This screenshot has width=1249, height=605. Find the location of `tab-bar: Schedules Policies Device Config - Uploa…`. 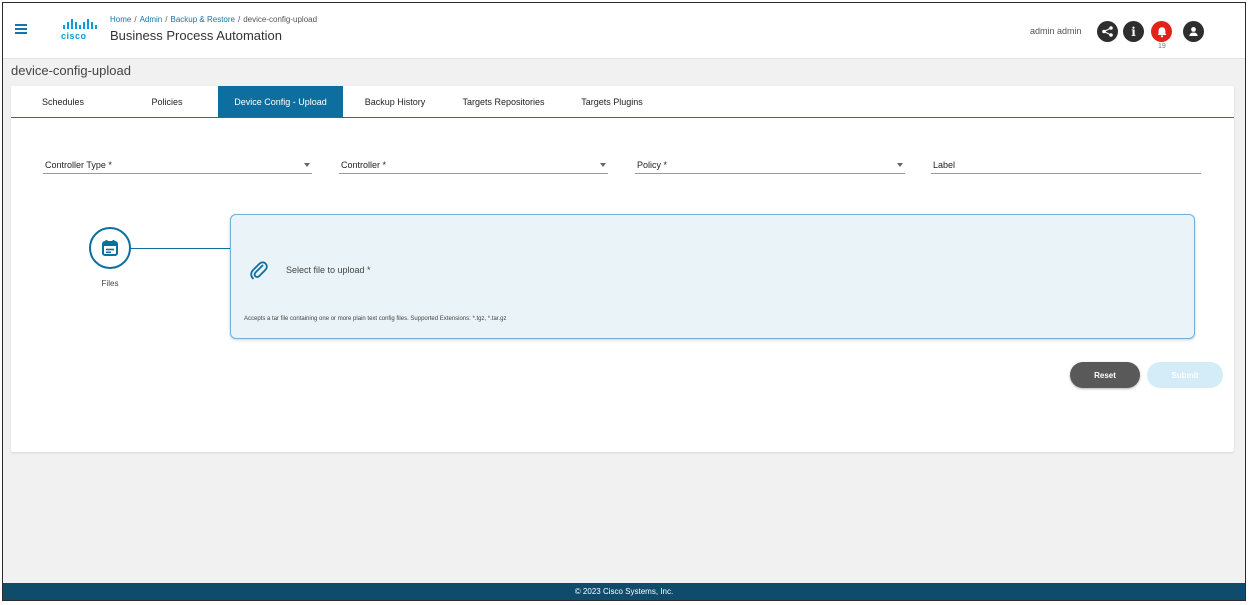

tab-bar: Schedules Policies Device Config - Uploa… is located at coordinates (622, 102).